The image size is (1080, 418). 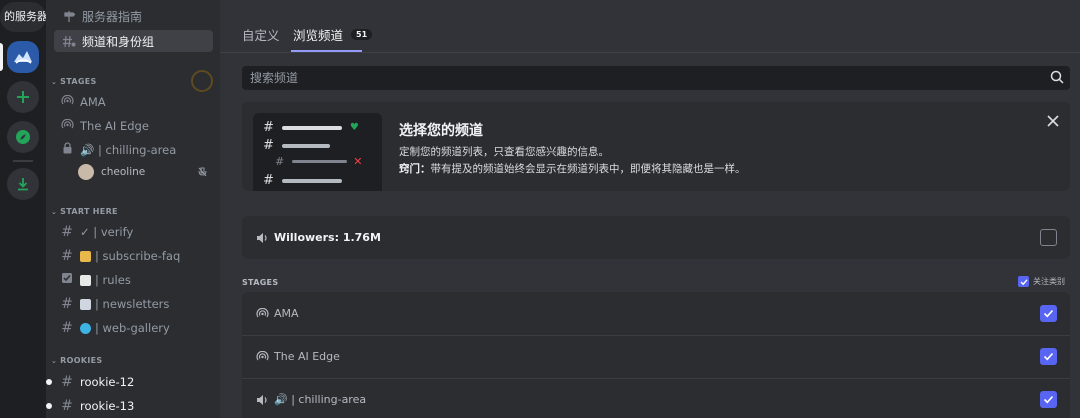 I want to click on server-icon, so click(x=23, y=57).